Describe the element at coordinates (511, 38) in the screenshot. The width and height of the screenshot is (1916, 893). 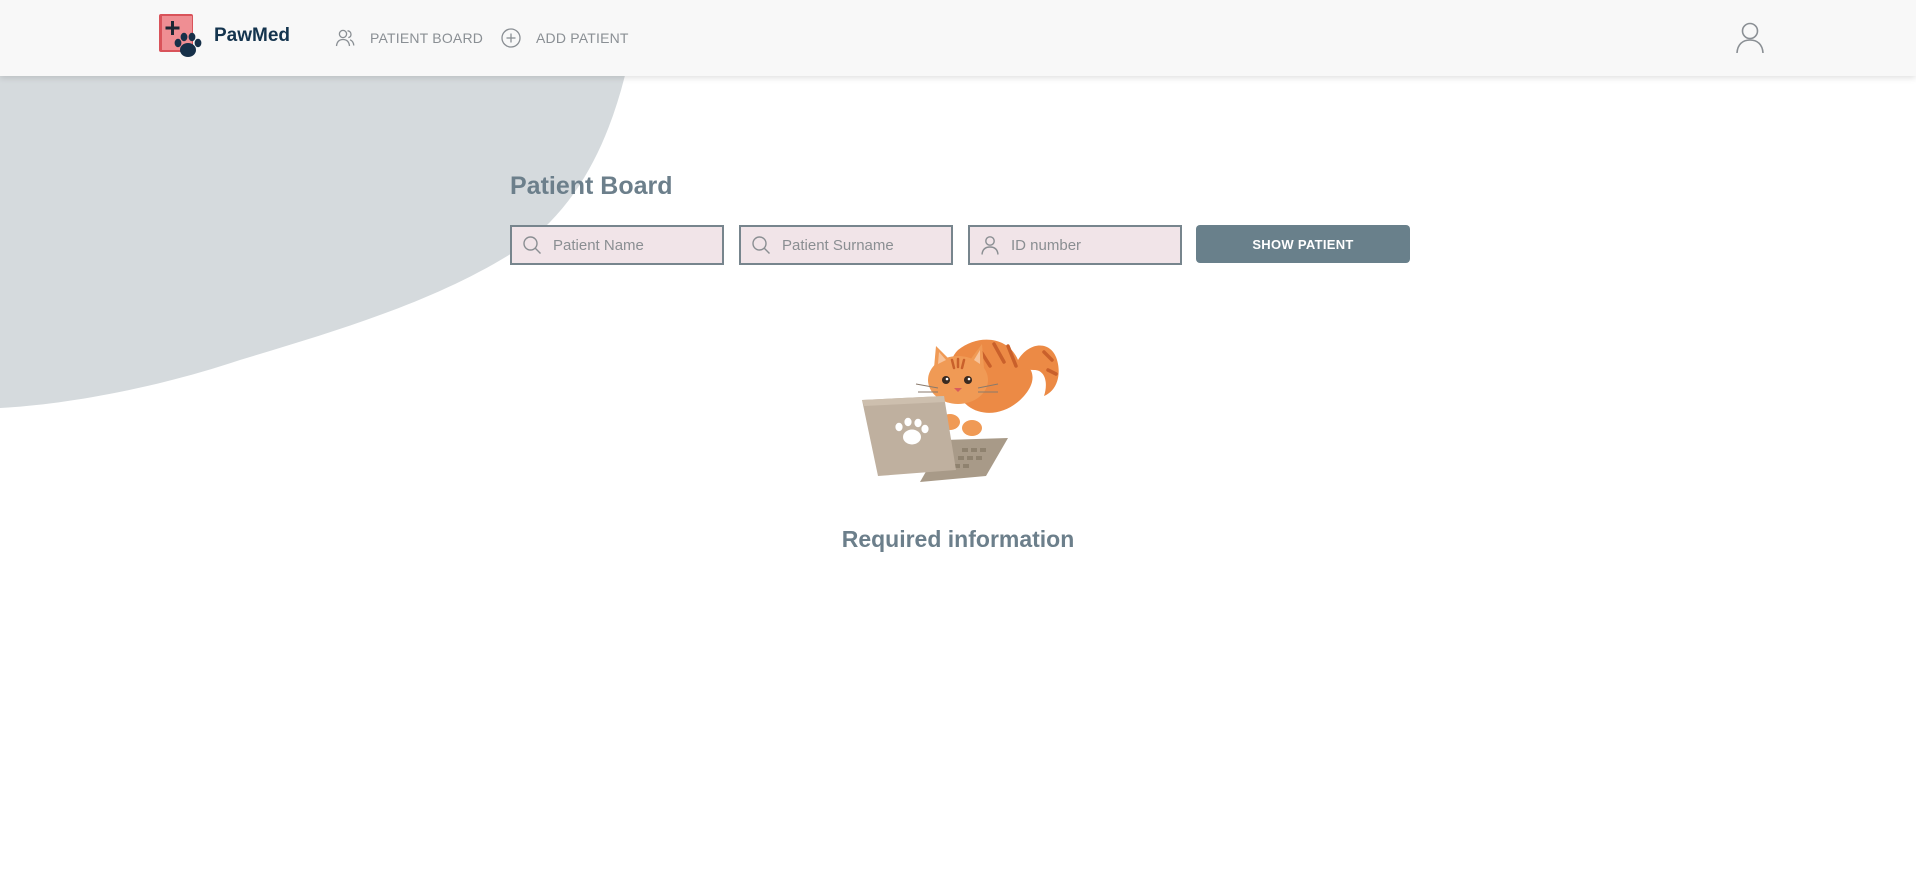
I see `plus-circle-icon` at that location.